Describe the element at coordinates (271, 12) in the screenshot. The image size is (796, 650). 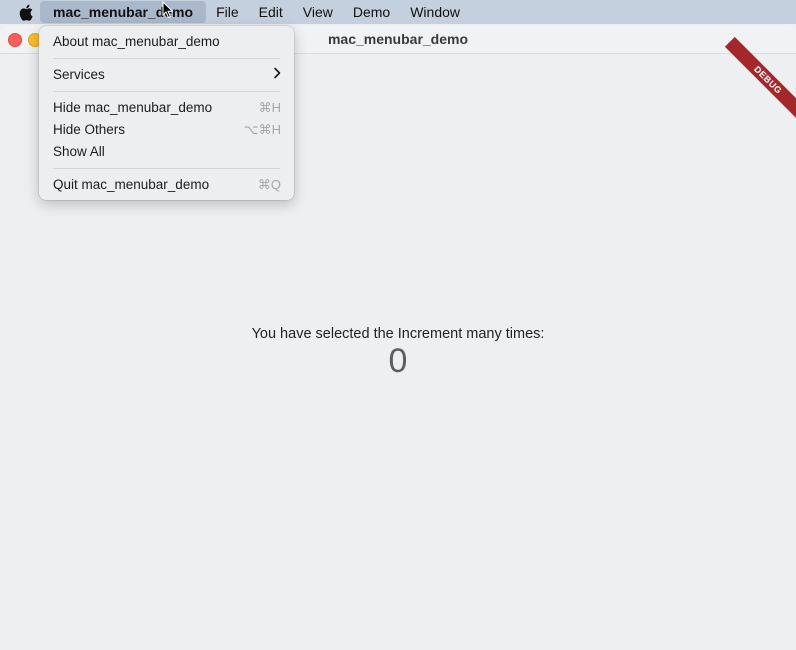
I see `menu-edit: Edit` at that location.